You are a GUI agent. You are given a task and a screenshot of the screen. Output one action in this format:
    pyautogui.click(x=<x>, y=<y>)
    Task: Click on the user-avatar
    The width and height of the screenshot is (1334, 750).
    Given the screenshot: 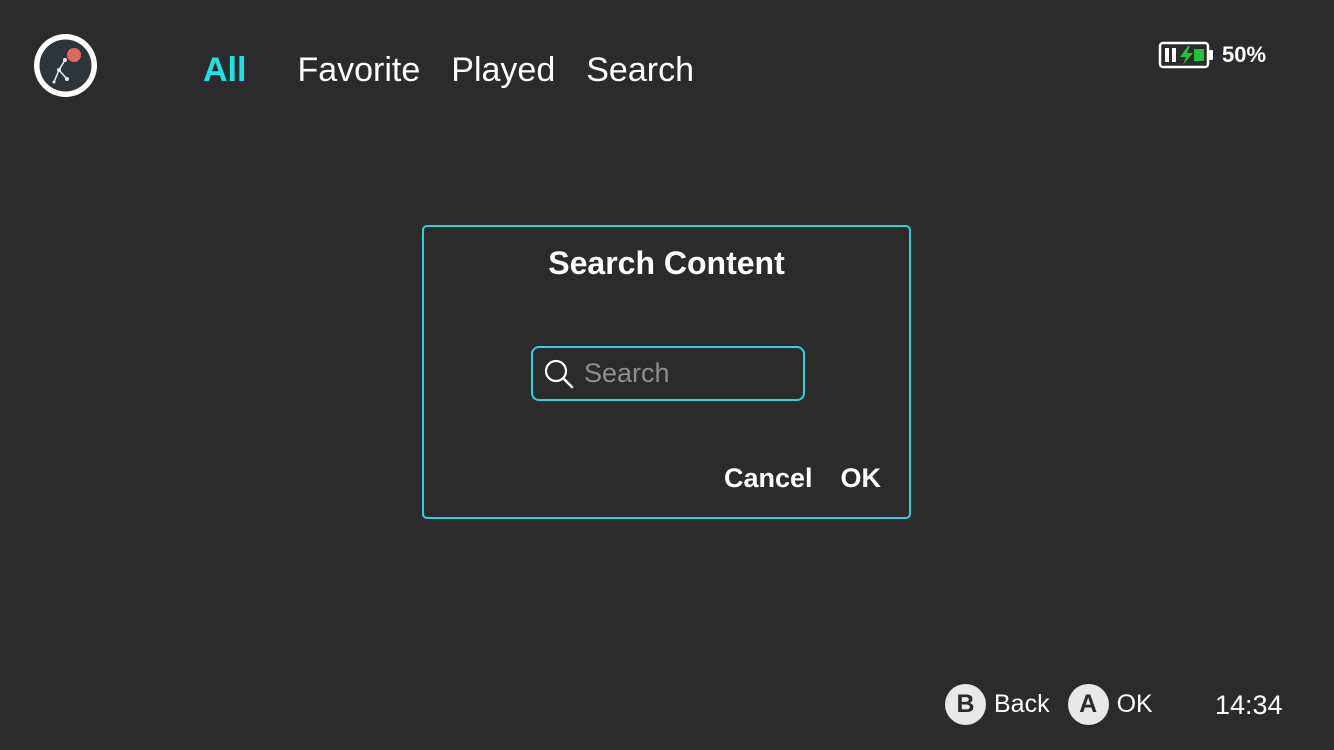 What is the action you would take?
    pyautogui.click(x=65, y=65)
    